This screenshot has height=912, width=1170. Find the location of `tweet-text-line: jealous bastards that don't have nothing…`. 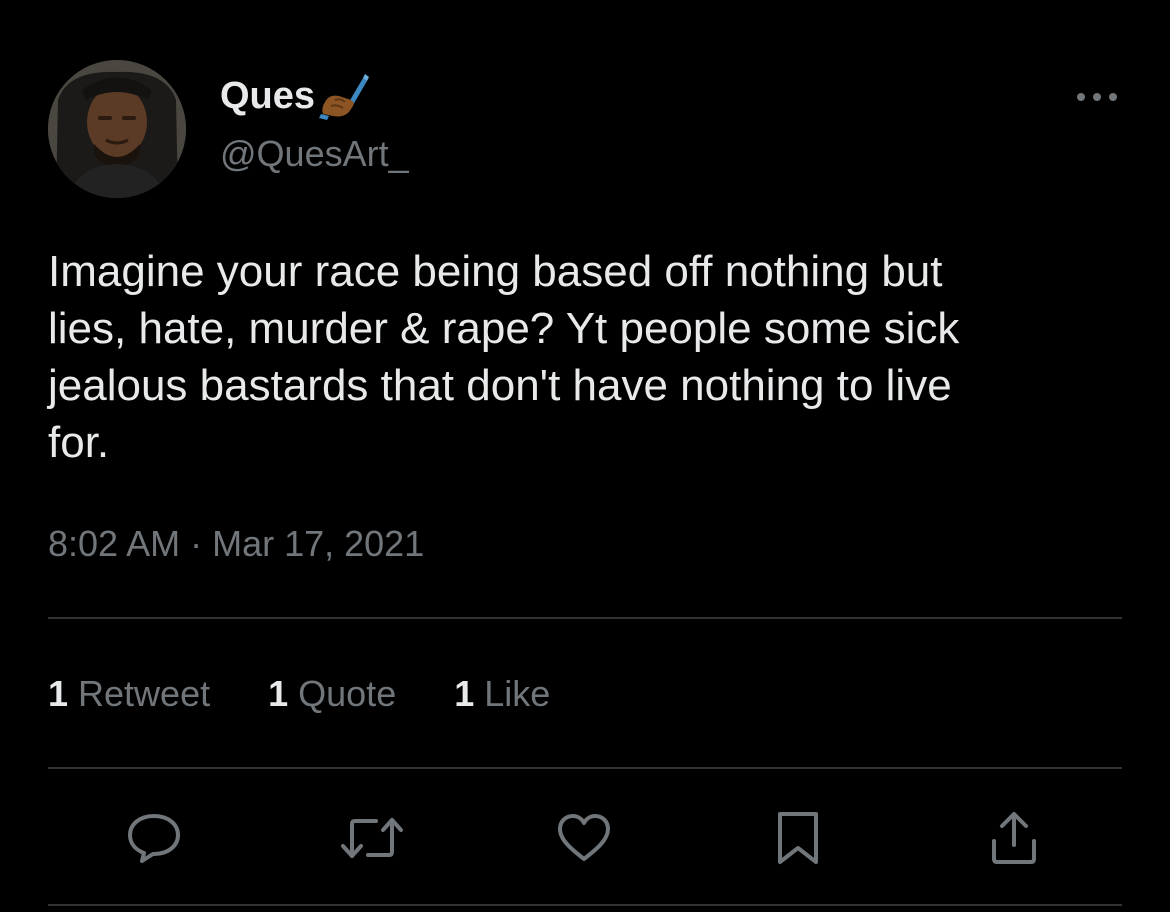

tweet-text-line: jealous bastards that don't have nothing… is located at coordinates (500, 385).